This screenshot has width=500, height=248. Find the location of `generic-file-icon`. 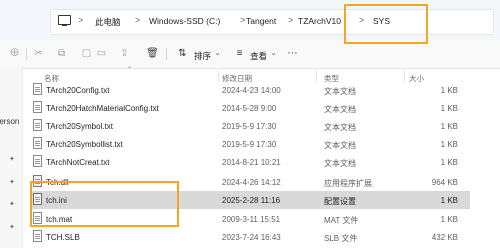

generic-file-icon is located at coordinates (37, 236).